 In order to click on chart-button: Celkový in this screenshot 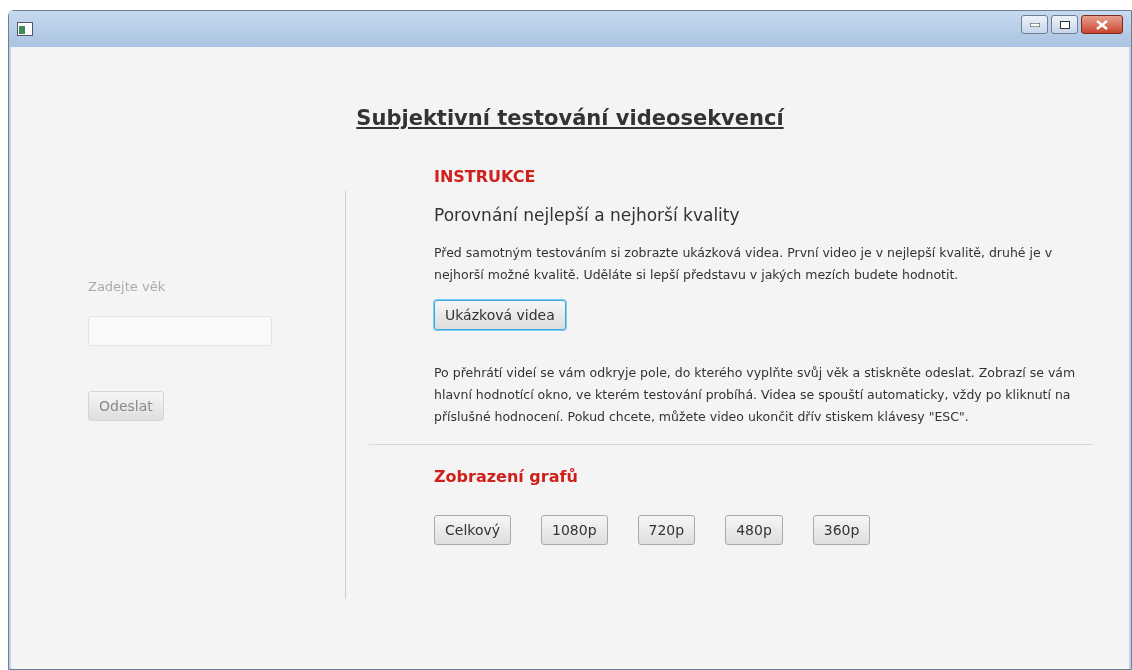, I will do `click(473, 530)`.